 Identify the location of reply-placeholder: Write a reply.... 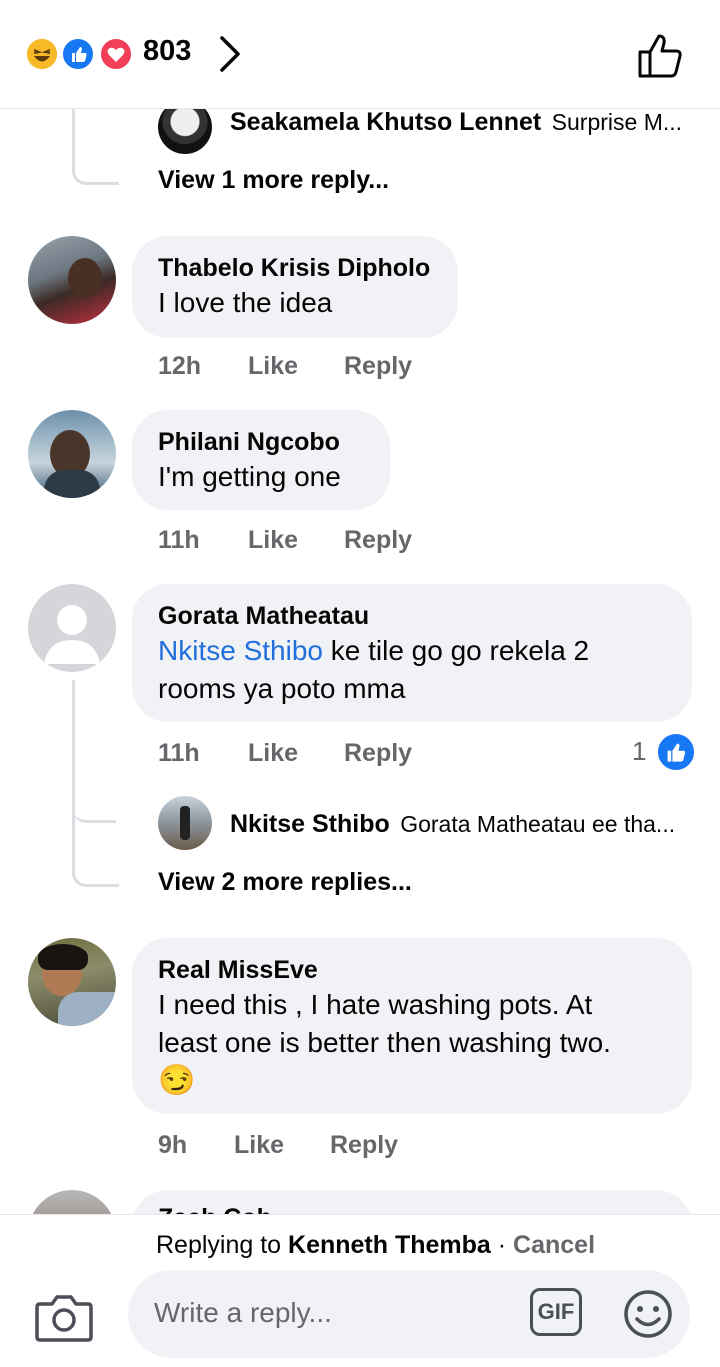
(243, 1312).